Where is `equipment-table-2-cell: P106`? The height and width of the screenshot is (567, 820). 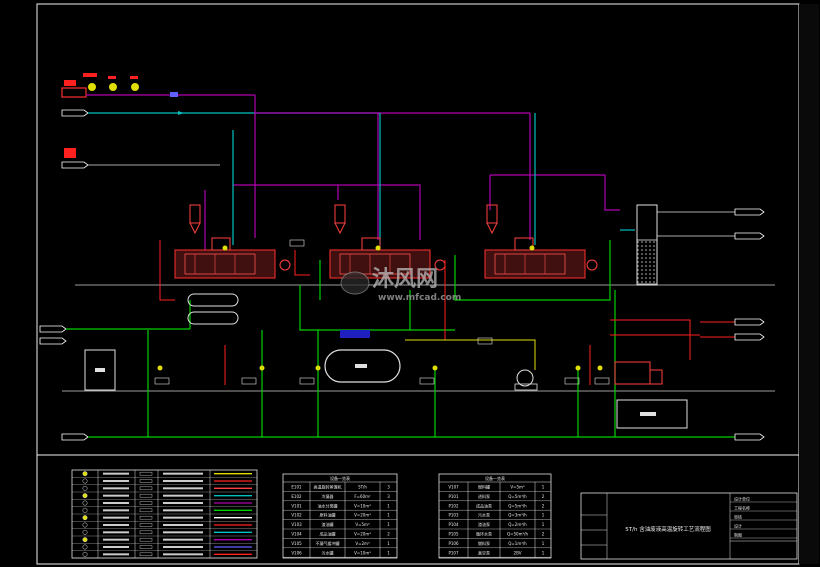 equipment-table-2-cell: P106 is located at coordinates (453, 543).